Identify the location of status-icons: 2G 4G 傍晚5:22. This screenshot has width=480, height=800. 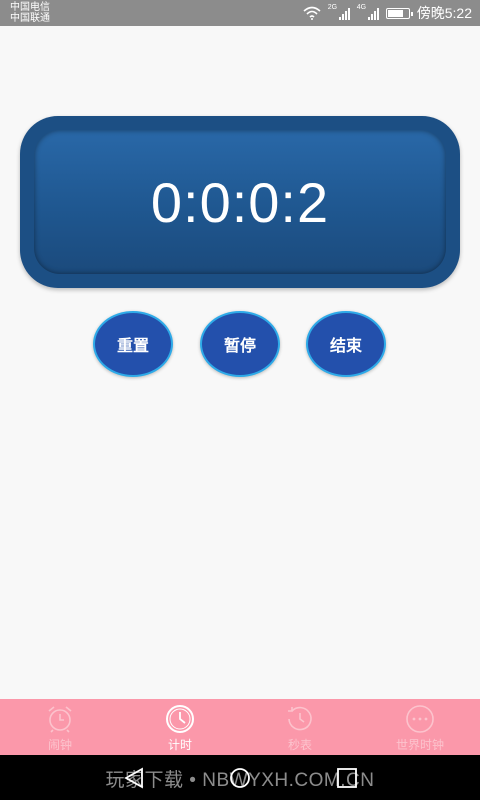
(387, 13).